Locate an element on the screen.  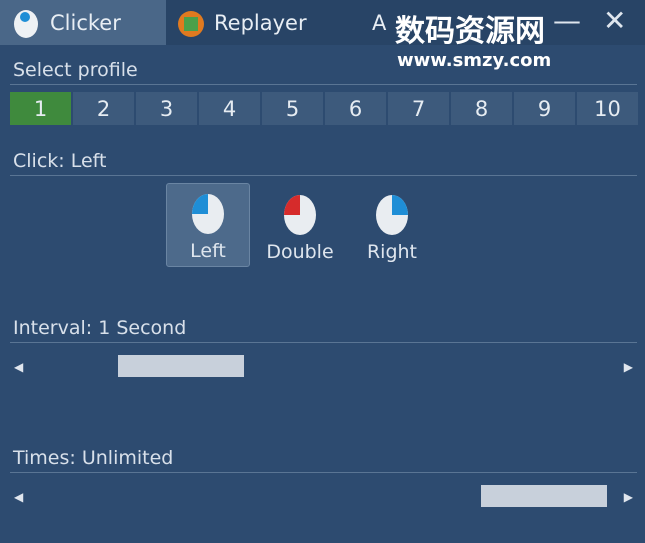
profile-button-10: 10 is located at coordinates (607, 108).